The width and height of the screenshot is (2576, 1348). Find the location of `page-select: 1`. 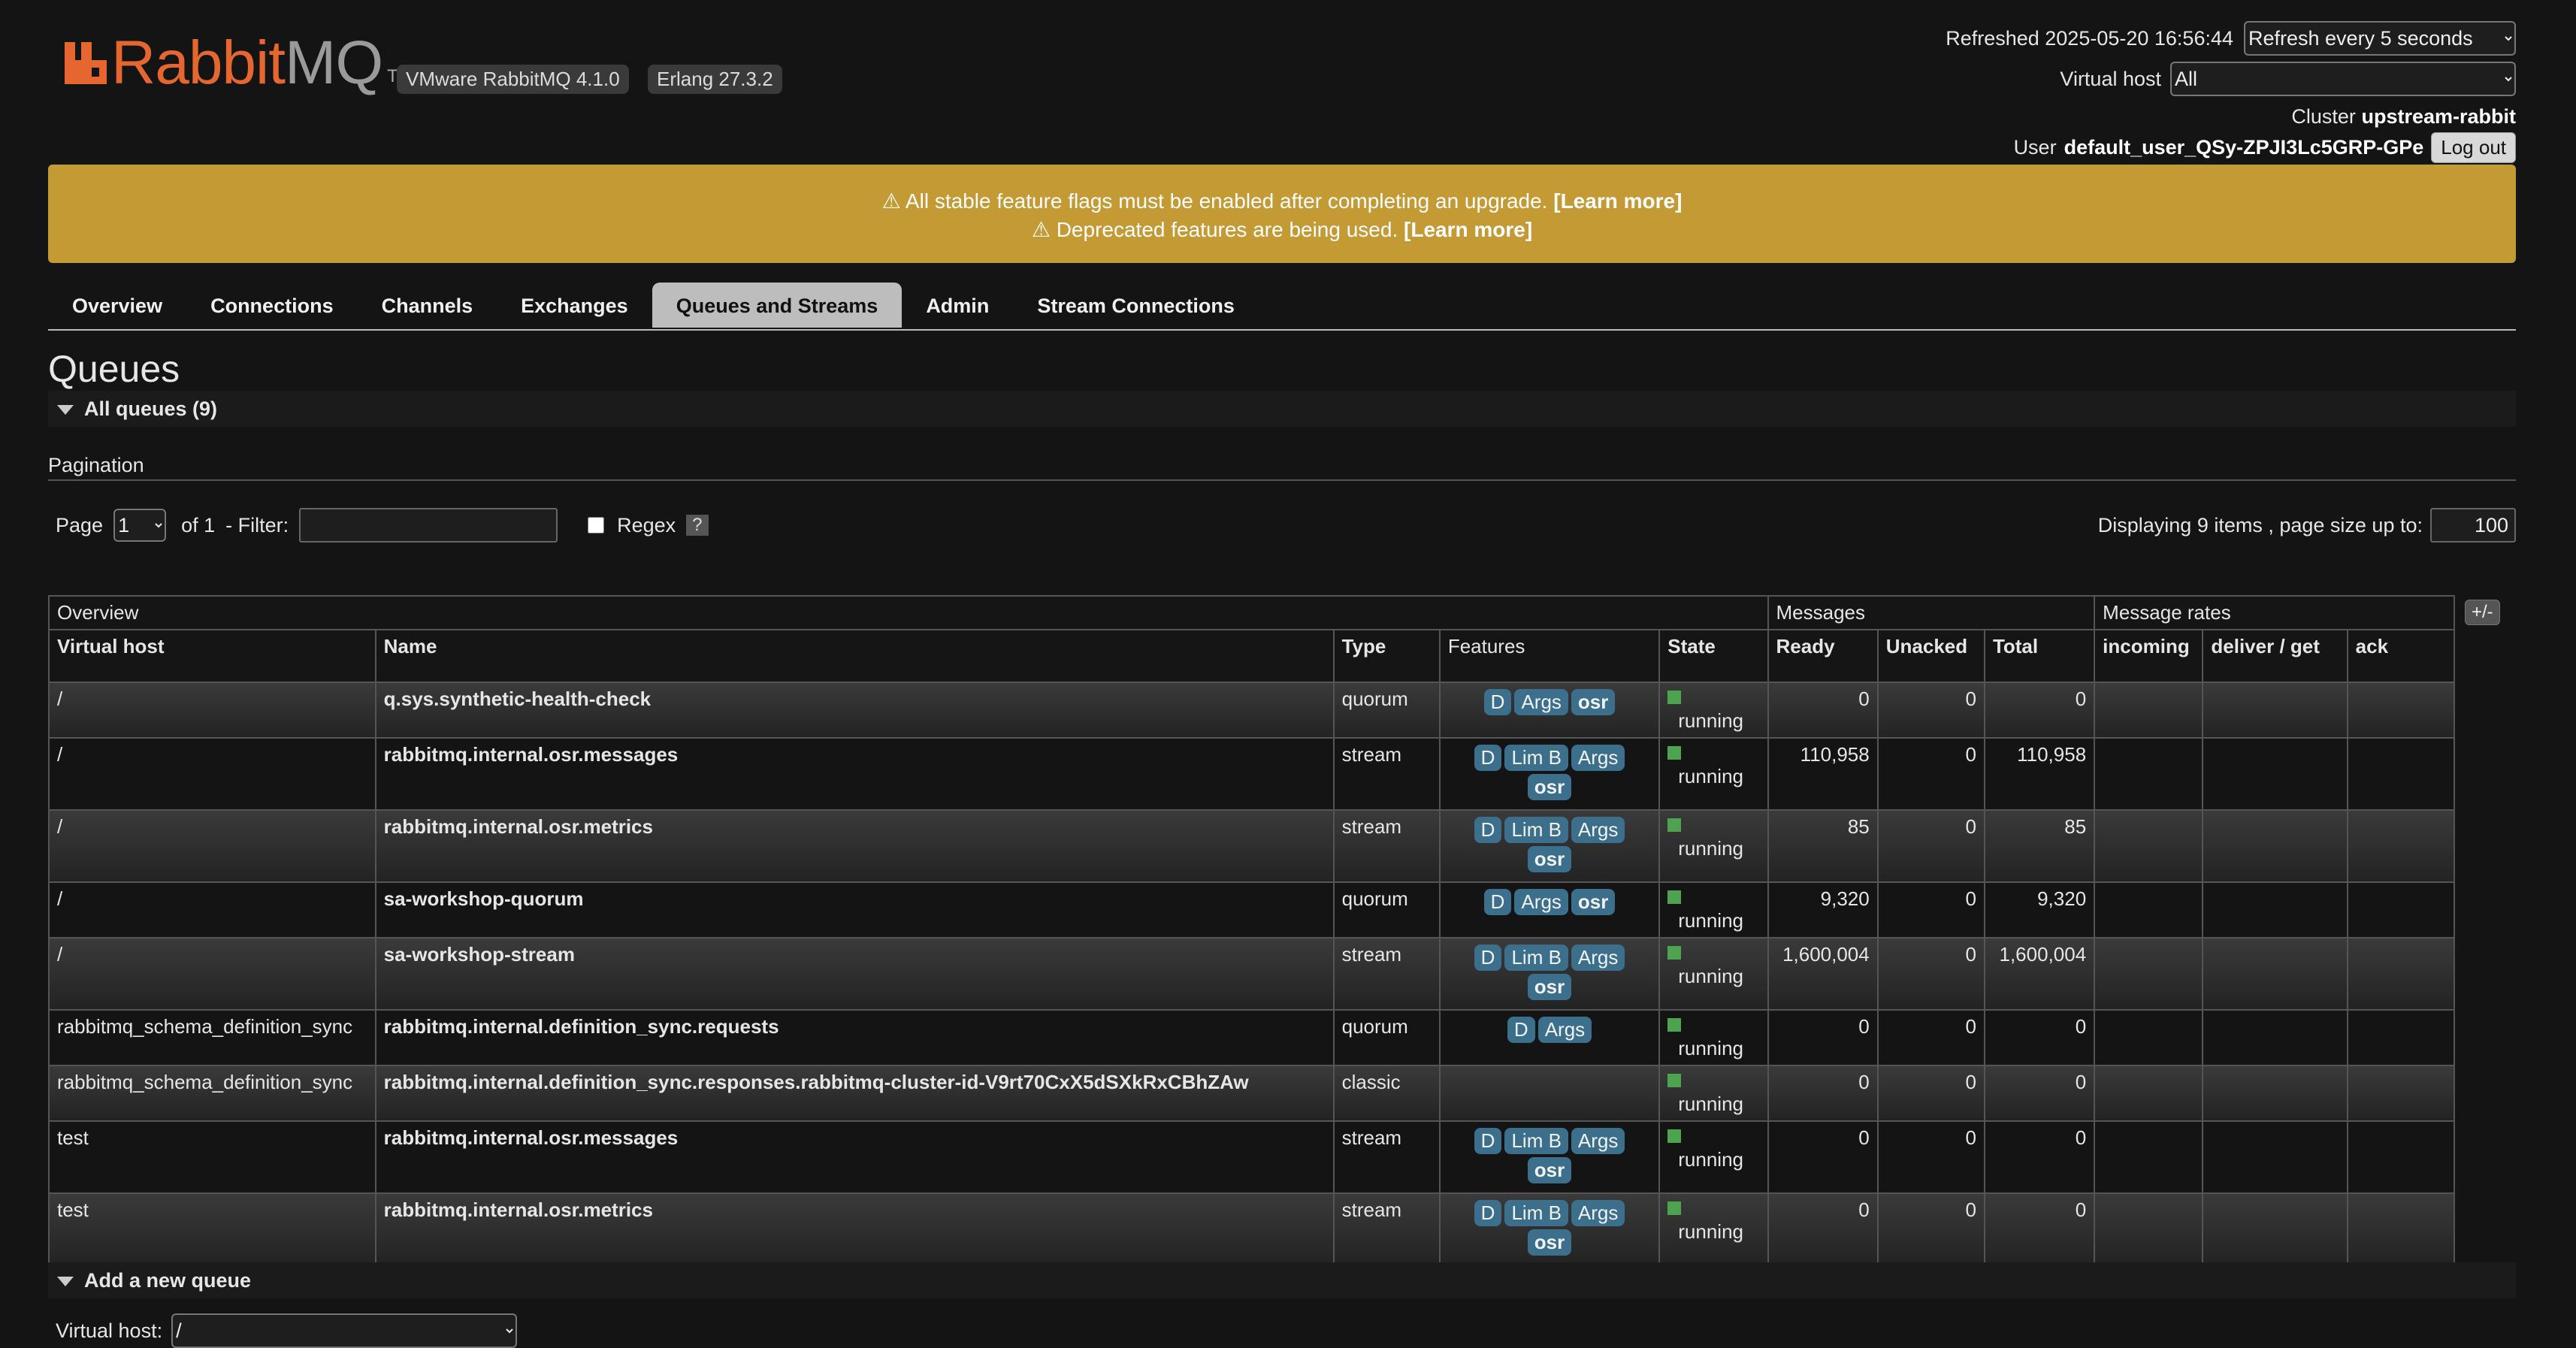

page-select: 1 is located at coordinates (140, 525).